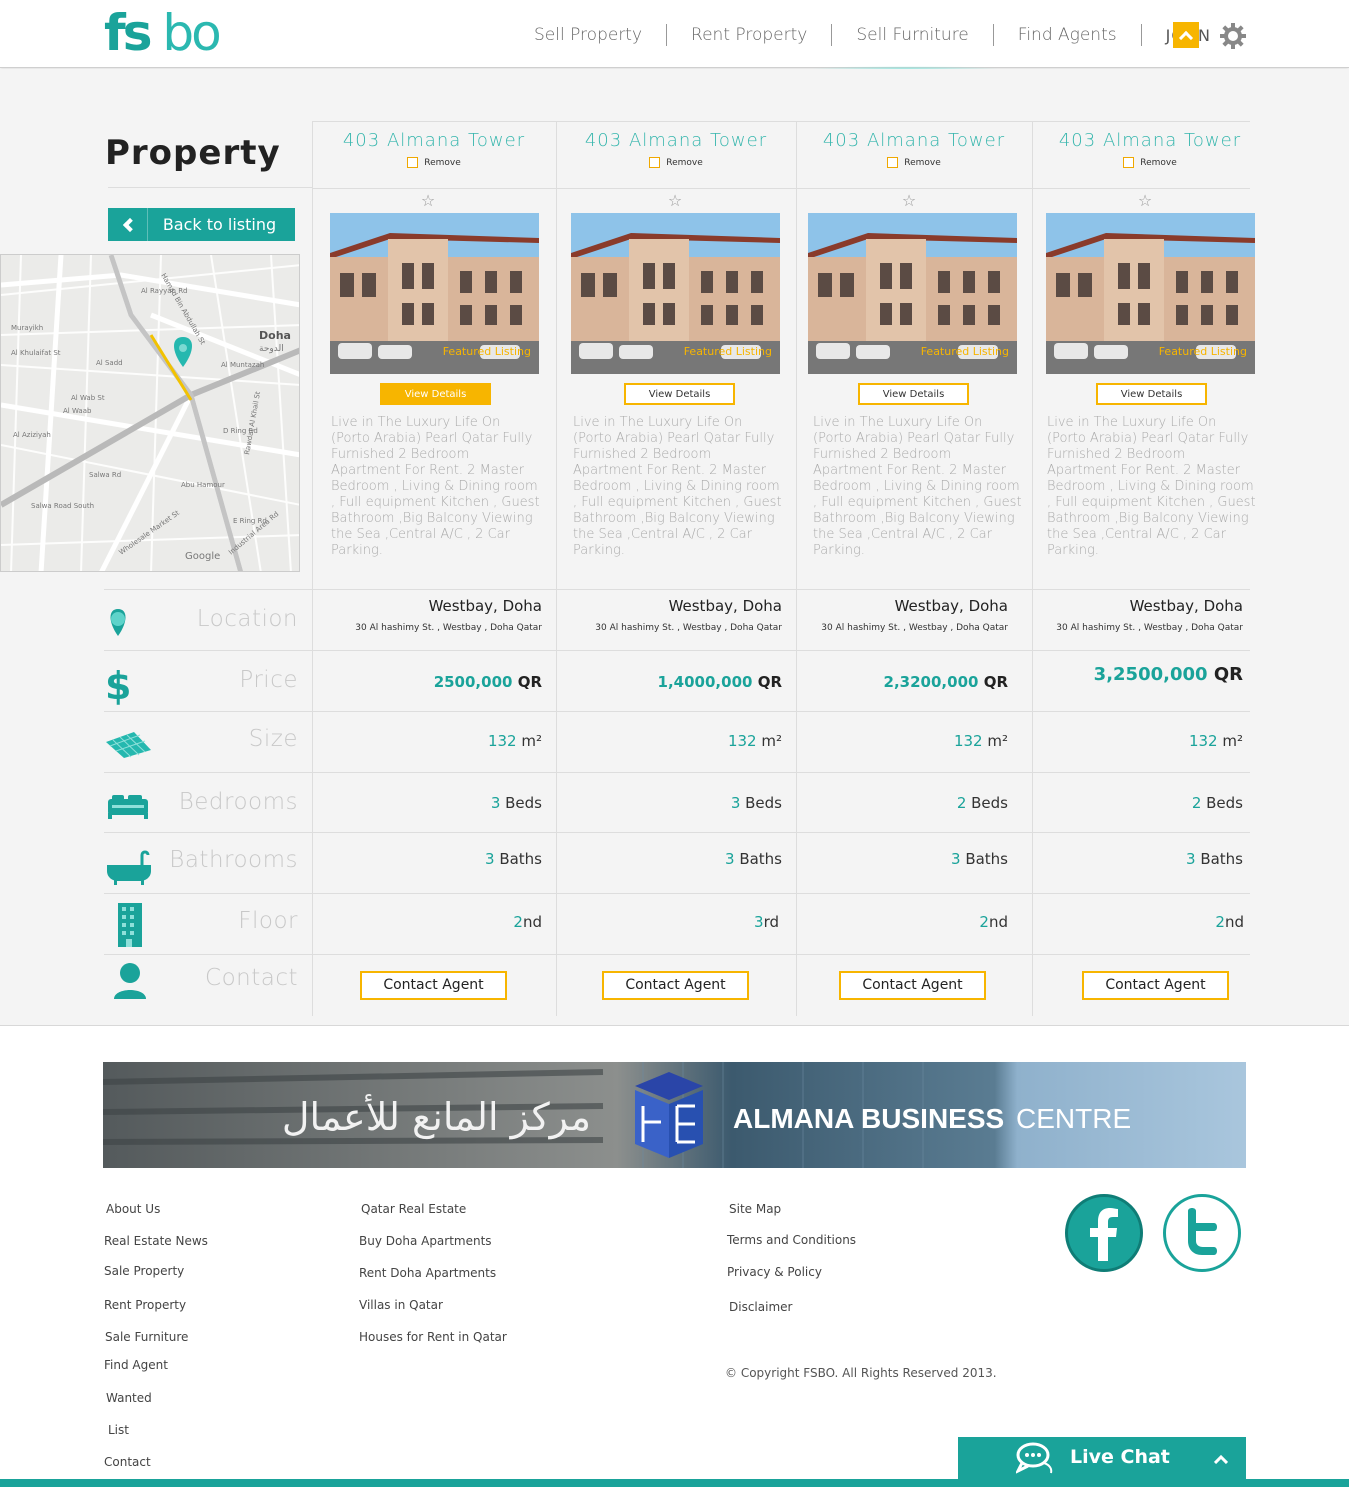 The width and height of the screenshot is (1349, 1487). Describe the element at coordinates (997, 741) in the screenshot. I see `size-unit: m²` at that location.